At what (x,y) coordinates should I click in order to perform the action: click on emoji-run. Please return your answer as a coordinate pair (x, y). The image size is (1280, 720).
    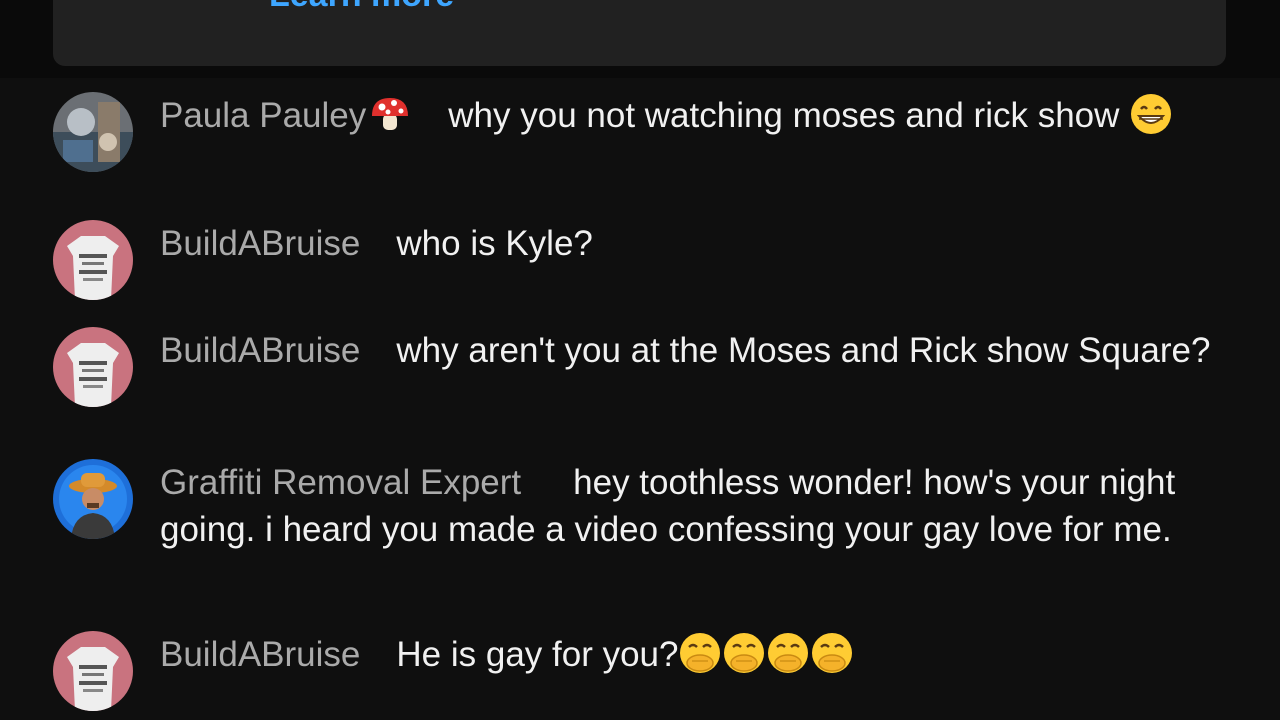
    Looking at the image, I should click on (766, 653).